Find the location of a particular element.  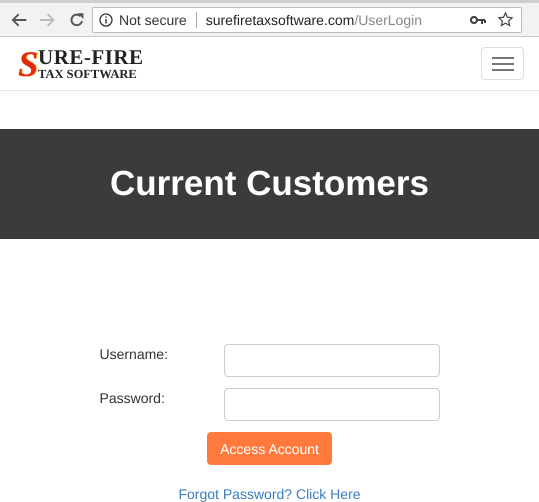

menu-icon is located at coordinates (503, 63).